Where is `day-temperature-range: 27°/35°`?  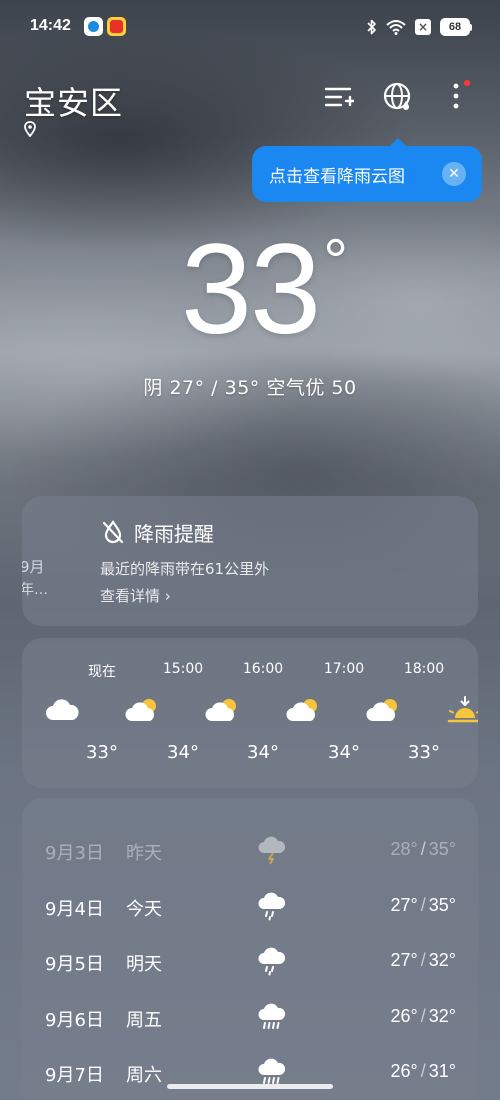 day-temperature-range: 27°/35° is located at coordinates (423, 904).